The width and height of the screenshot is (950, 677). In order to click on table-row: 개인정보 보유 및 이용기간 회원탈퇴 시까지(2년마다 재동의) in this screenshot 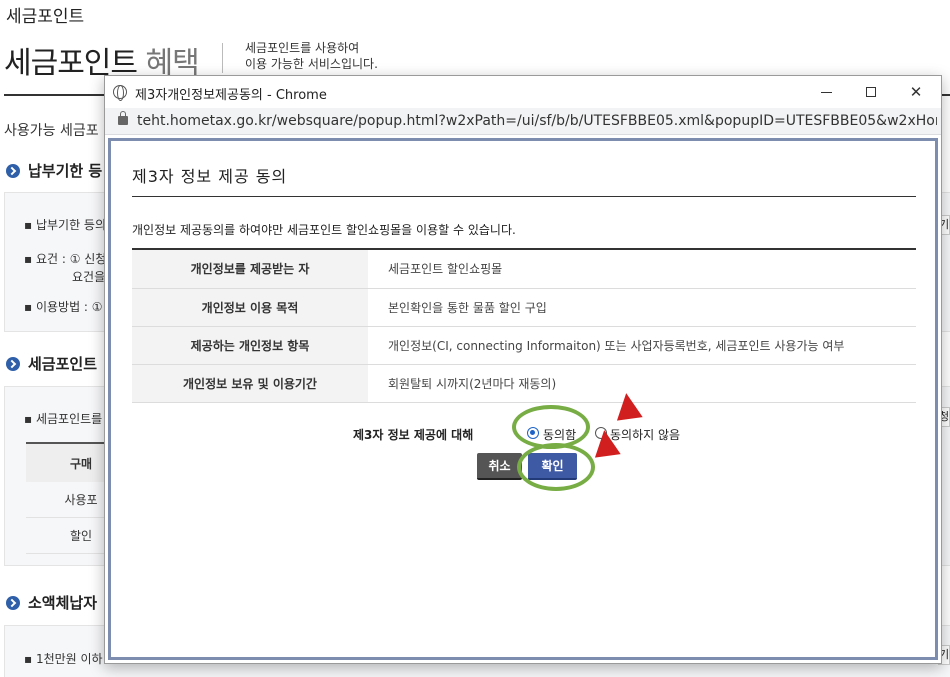, I will do `click(524, 383)`.